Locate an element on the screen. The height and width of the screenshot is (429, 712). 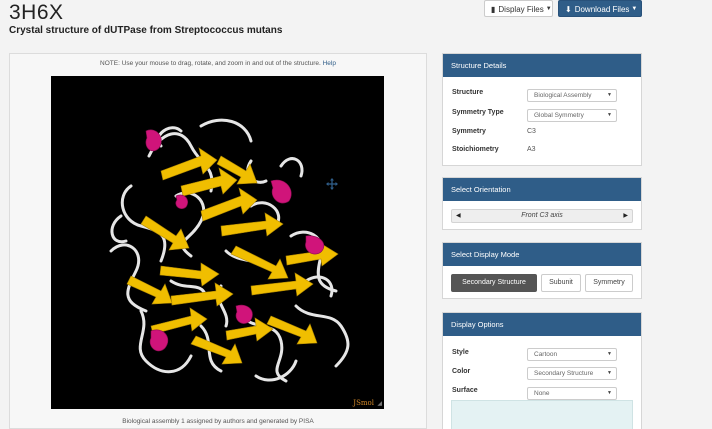
structure-select-value: Biological Assembly is located at coordinates (563, 95).